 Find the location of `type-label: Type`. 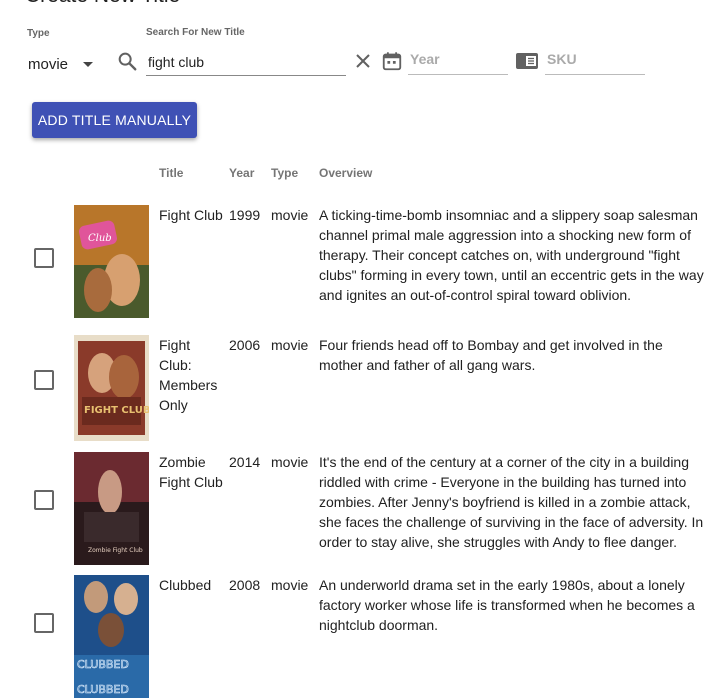

type-label: Type is located at coordinates (38, 33).